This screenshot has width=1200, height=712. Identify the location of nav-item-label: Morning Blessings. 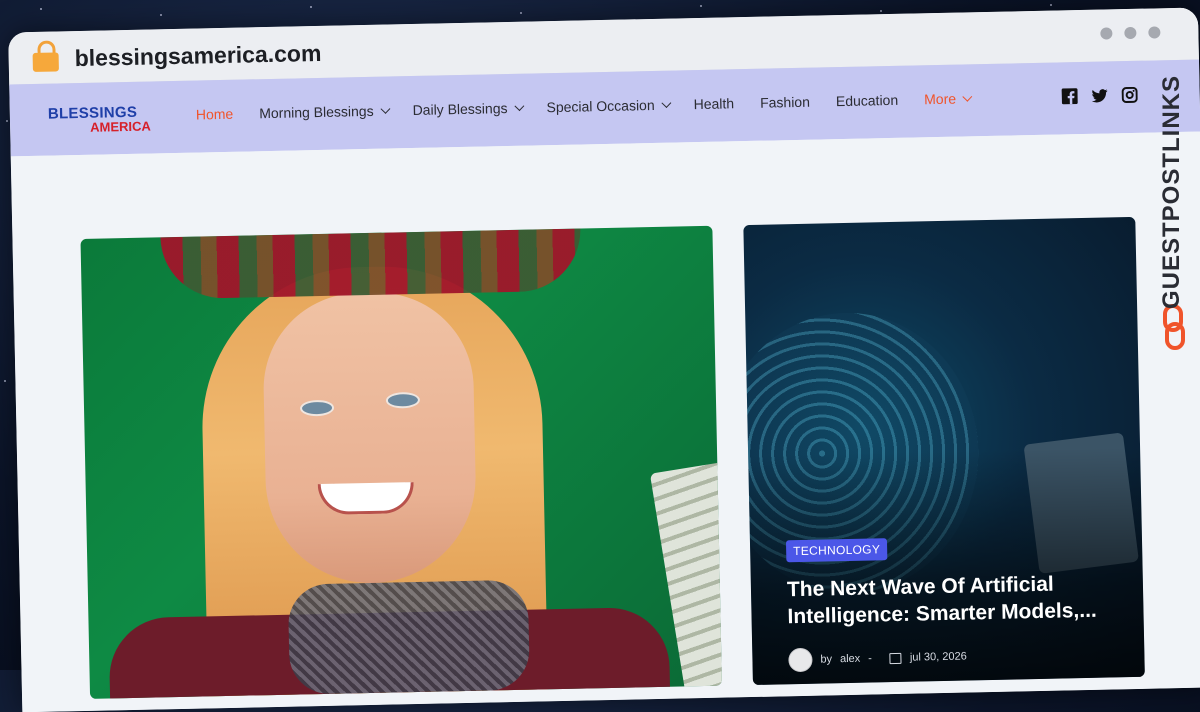
(316, 112).